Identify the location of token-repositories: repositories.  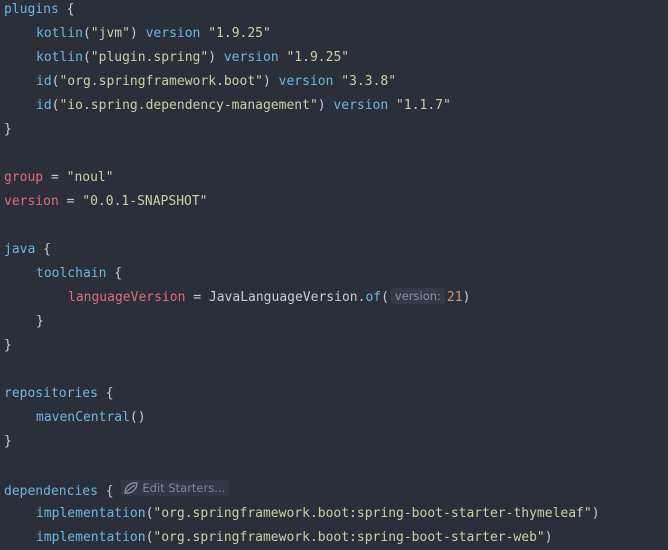
(51, 393).